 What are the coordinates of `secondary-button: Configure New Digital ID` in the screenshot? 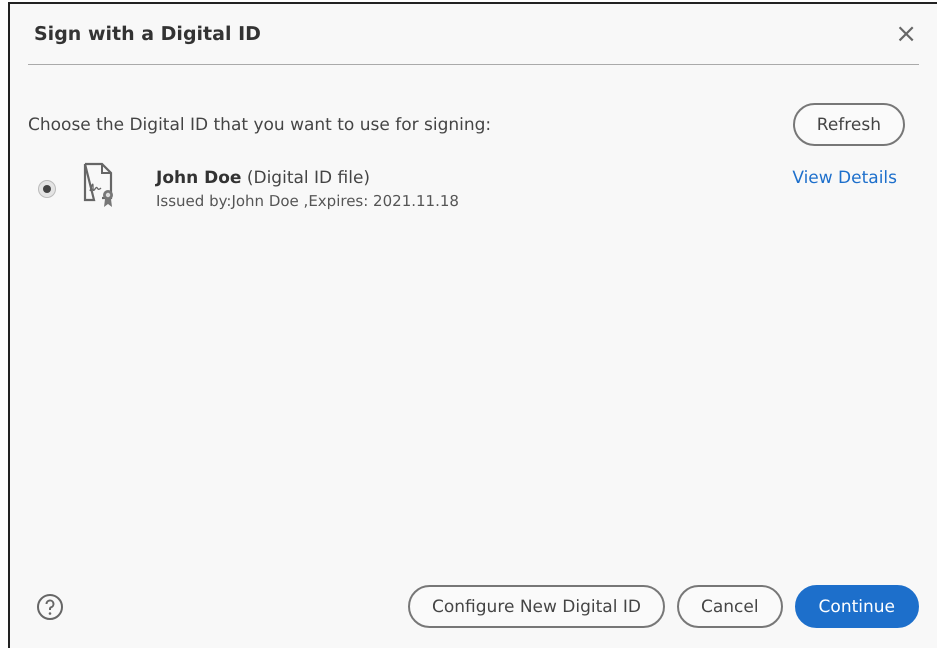 It's located at (536, 606).